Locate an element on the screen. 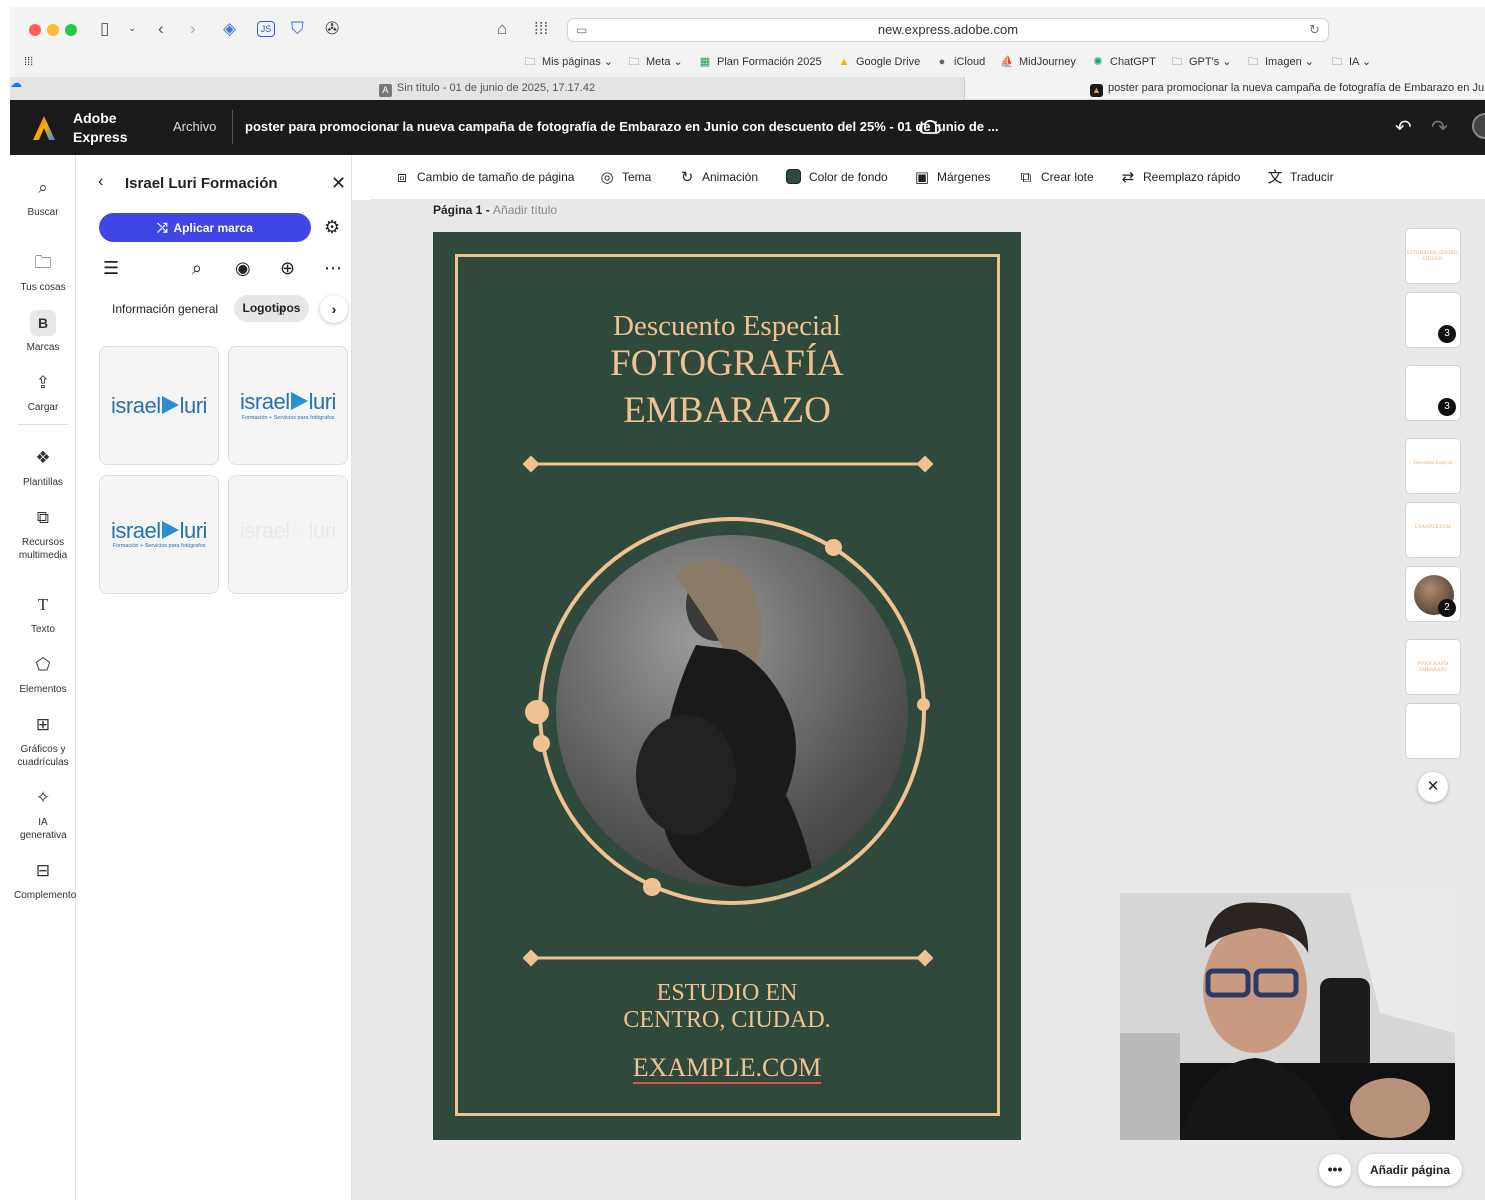  sort-icon: ☰ is located at coordinates (111, 268).